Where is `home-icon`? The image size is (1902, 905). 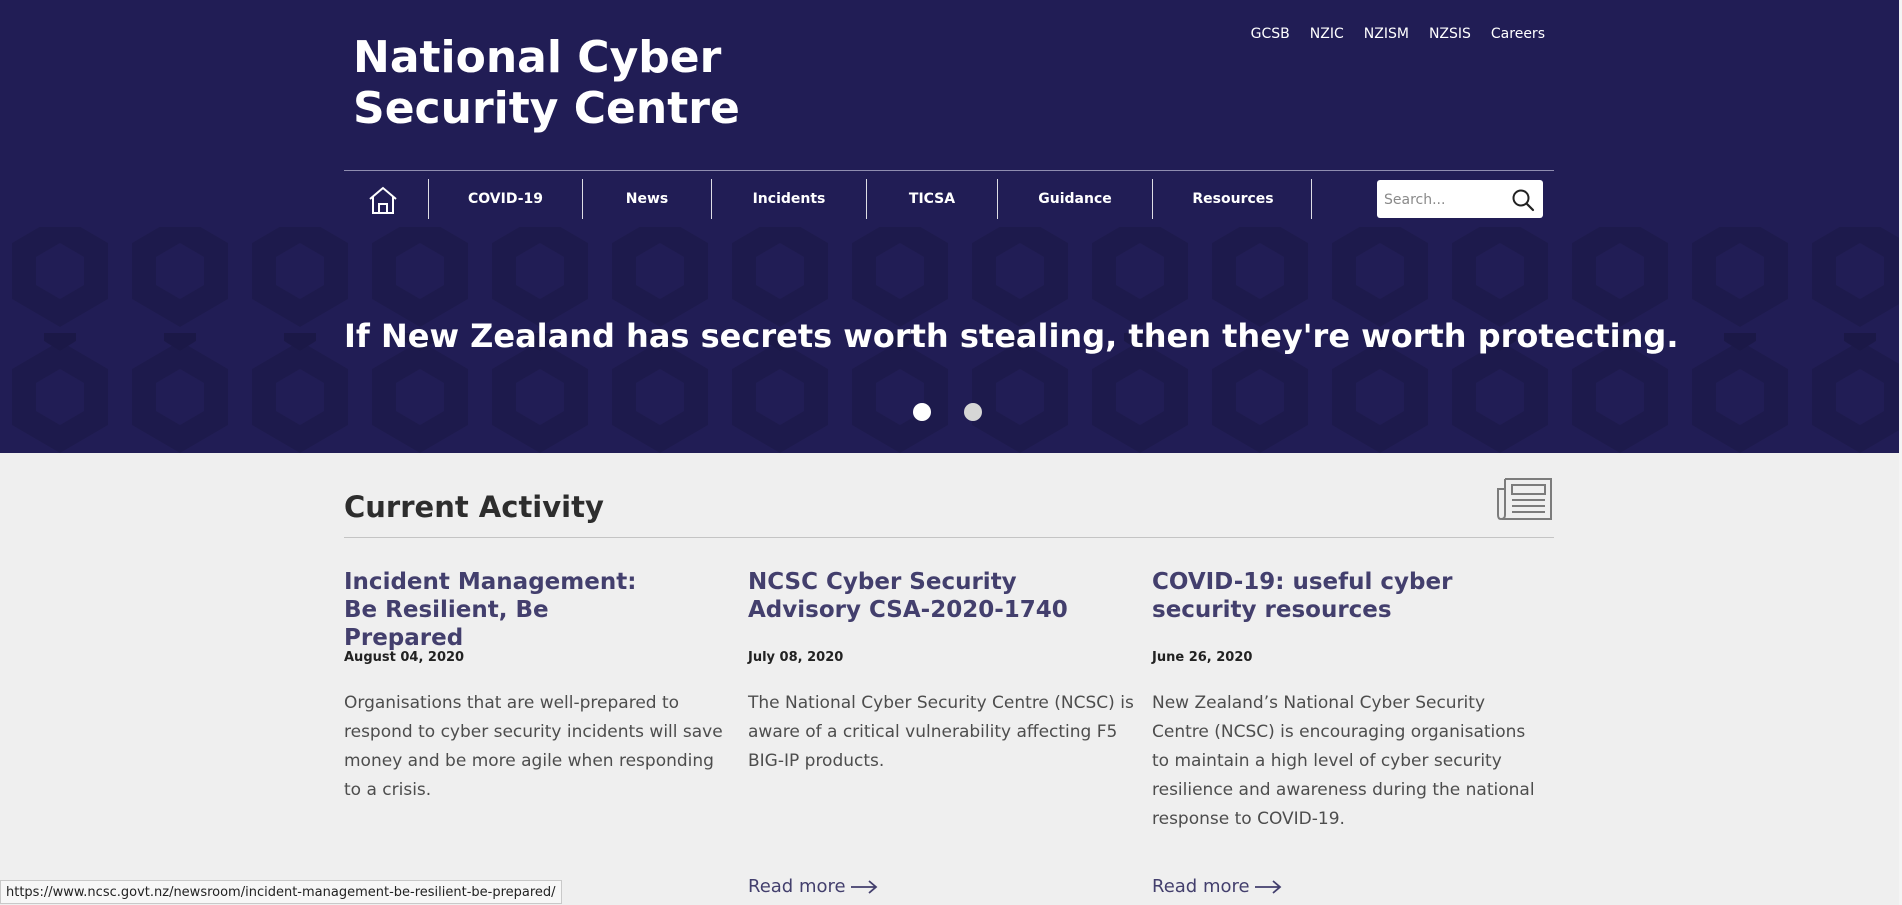
home-icon is located at coordinates (383, 200).